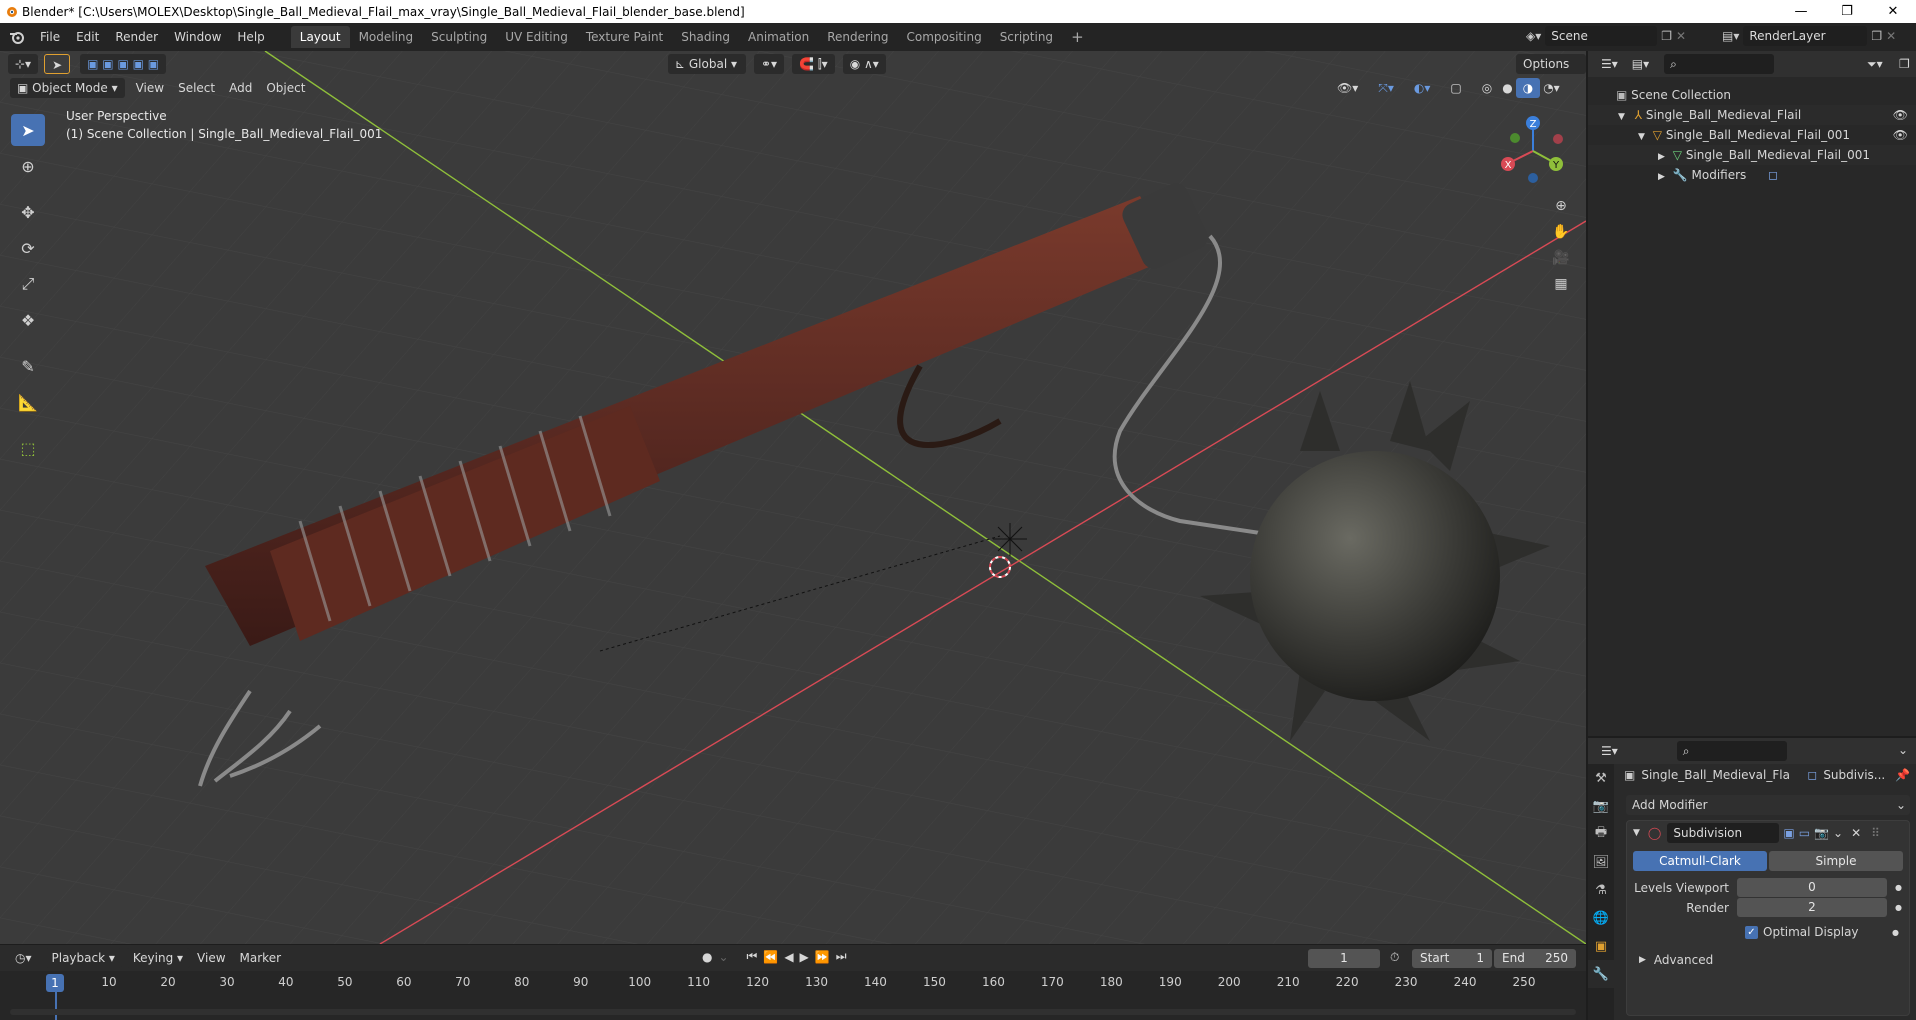  Describe the element at coordinates (28, 212) in the screenshot. I see `move-tool-icon: ✥` at that location.